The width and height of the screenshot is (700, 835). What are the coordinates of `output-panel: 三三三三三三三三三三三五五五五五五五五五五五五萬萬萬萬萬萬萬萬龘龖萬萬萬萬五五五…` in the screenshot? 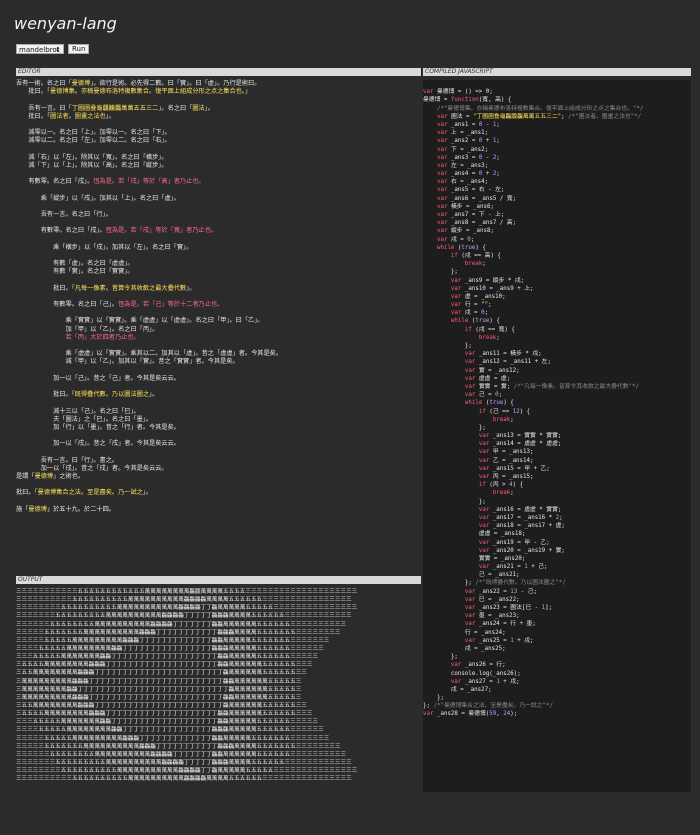 It's located at (218, 685).